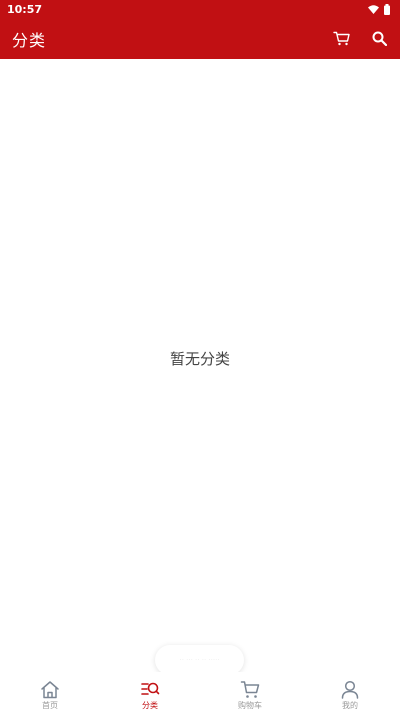 This screenshot has width=400, height=712. What do you see at coordinates (150, 705) in the screenshot?
I see `tab-label: 分类` at bounding box center [150, 705].